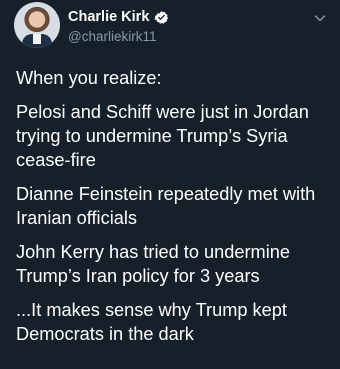 Image resolution: width=340 pixels, height=369 pixels. I want to click on tweet-header: Charlie Kirk @charliekirk11, so click(174, 26).